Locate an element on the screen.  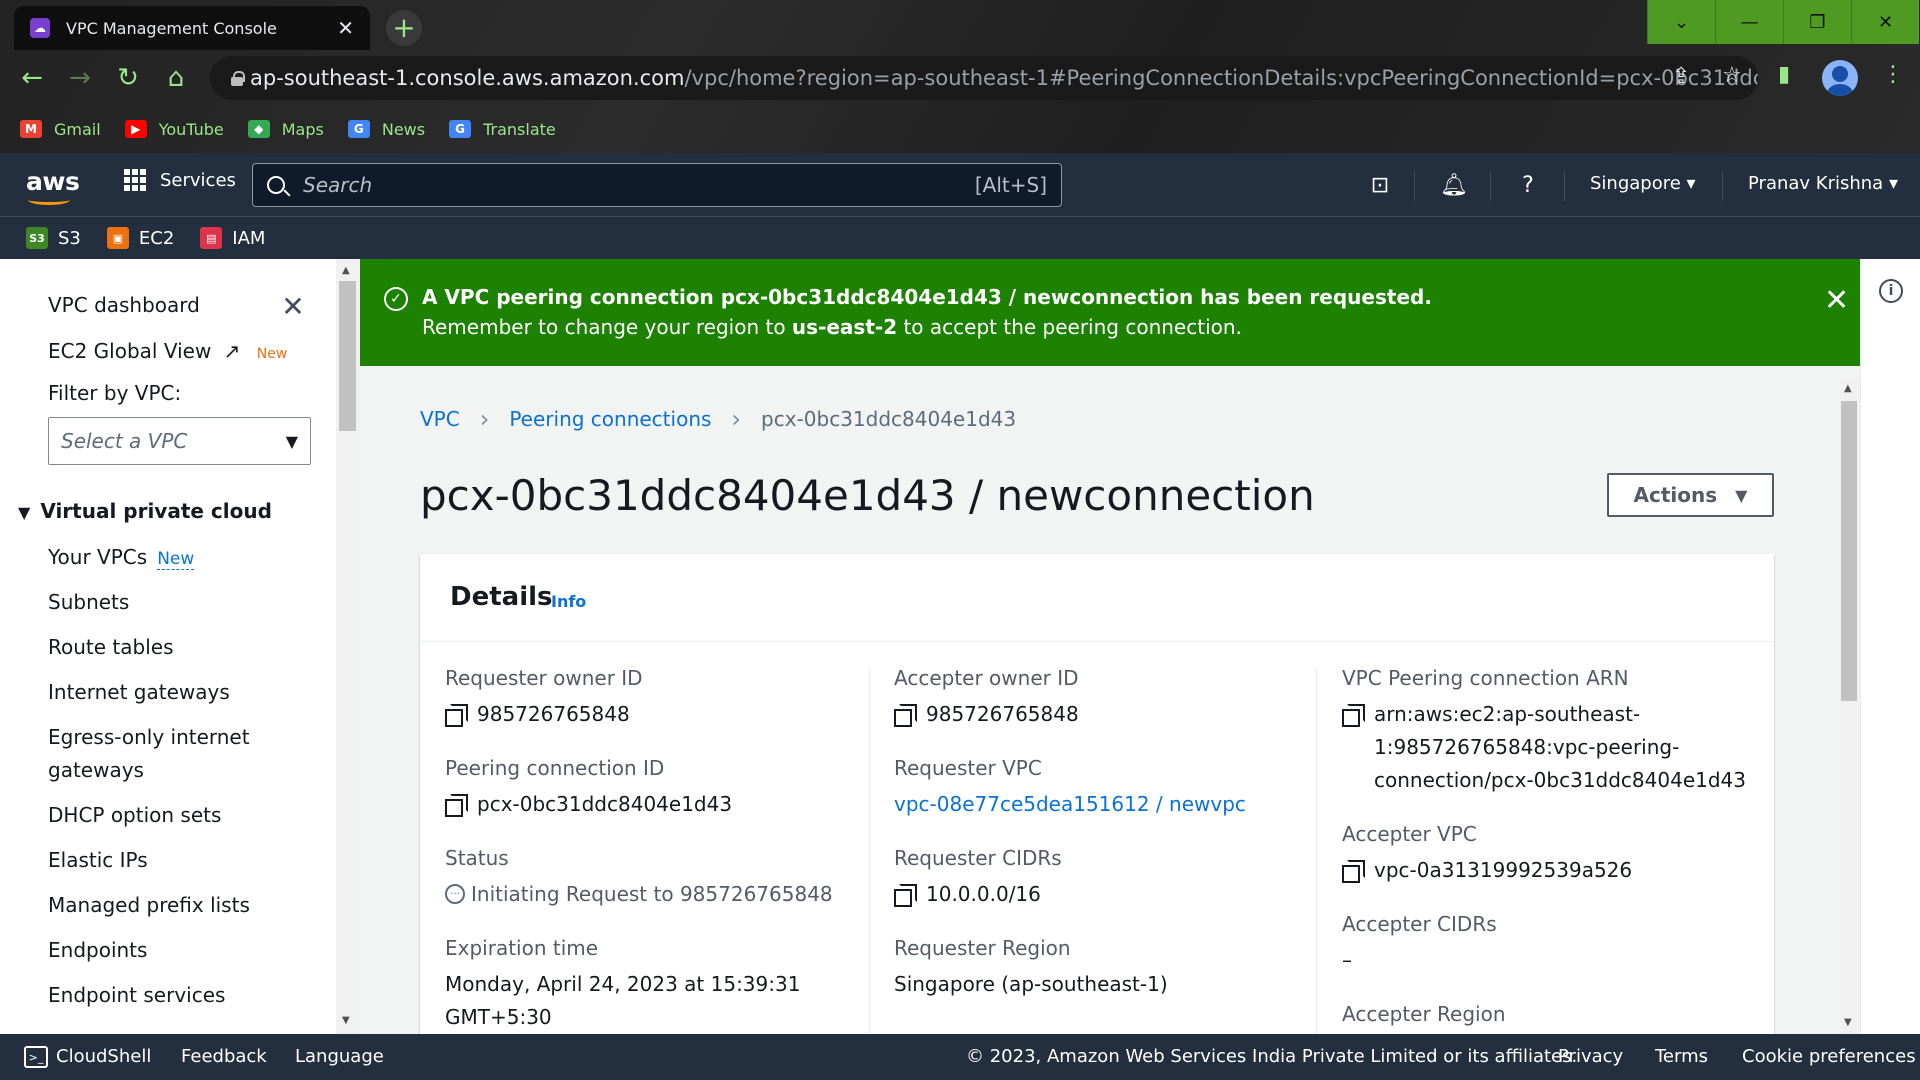
bookmark-gmail: M Gmail is located at coordinates (60, 129).